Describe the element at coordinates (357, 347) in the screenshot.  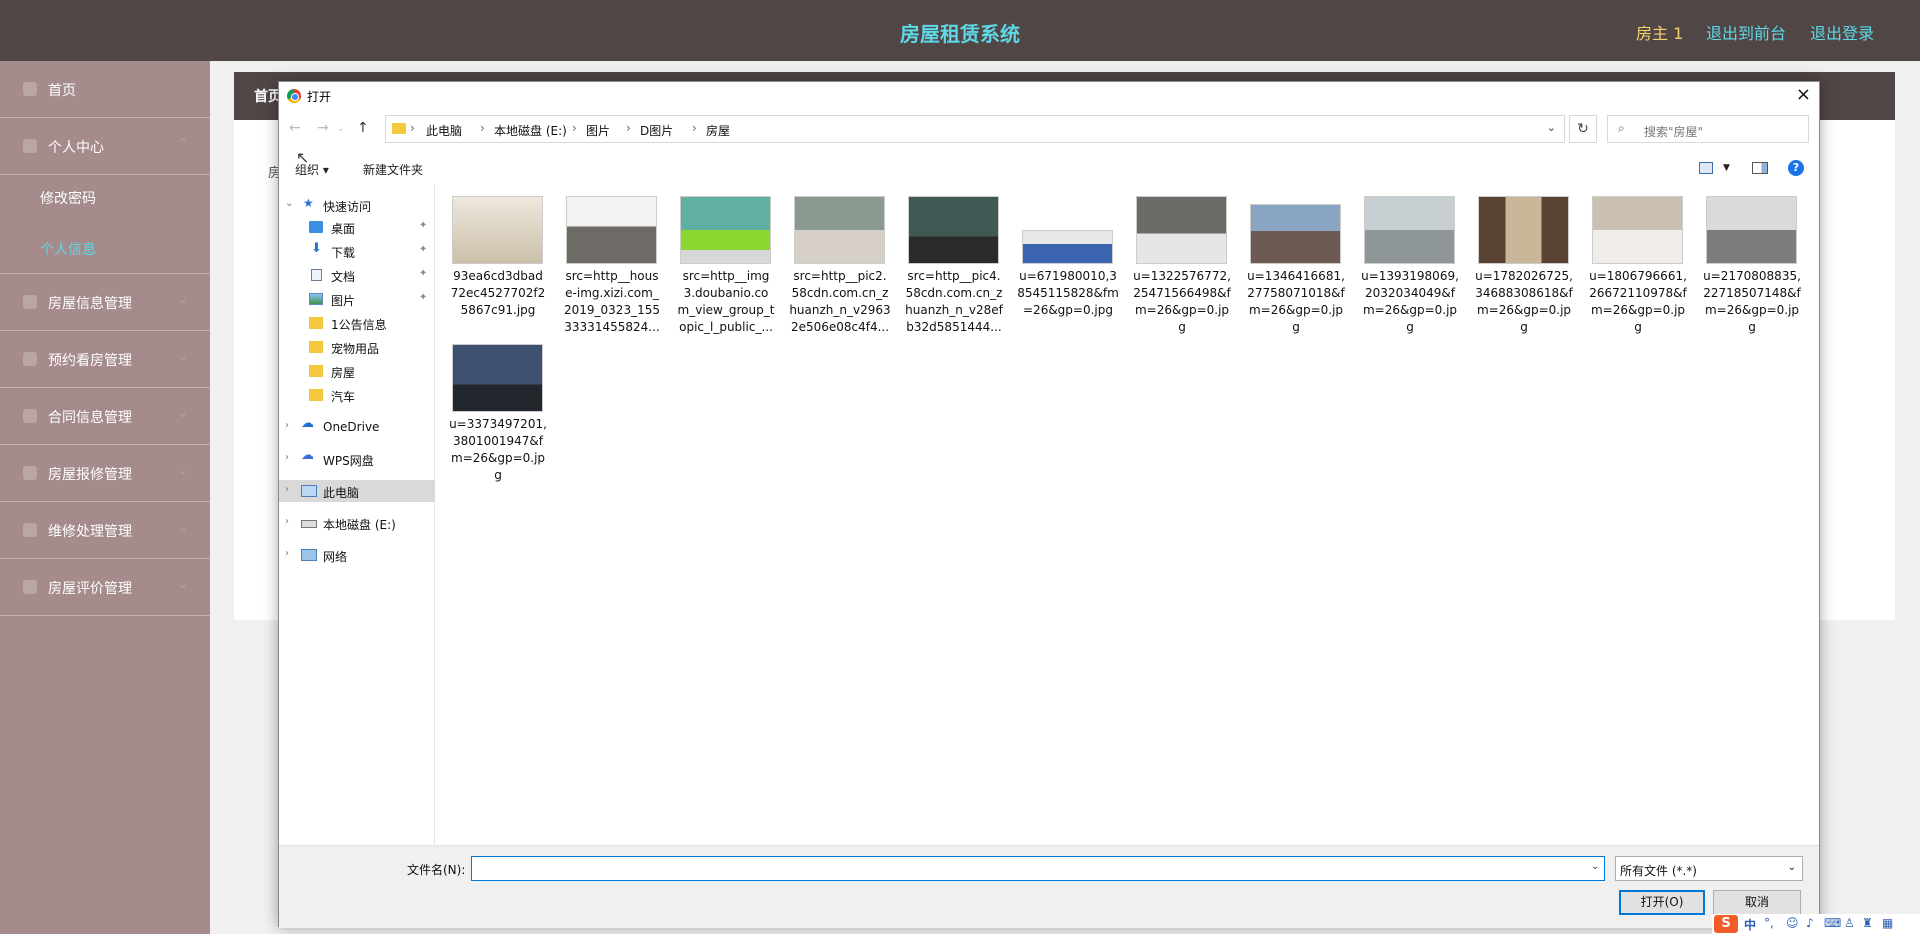
I see `tree-item-pet-supplies-folder: 宠物用品` at that location.